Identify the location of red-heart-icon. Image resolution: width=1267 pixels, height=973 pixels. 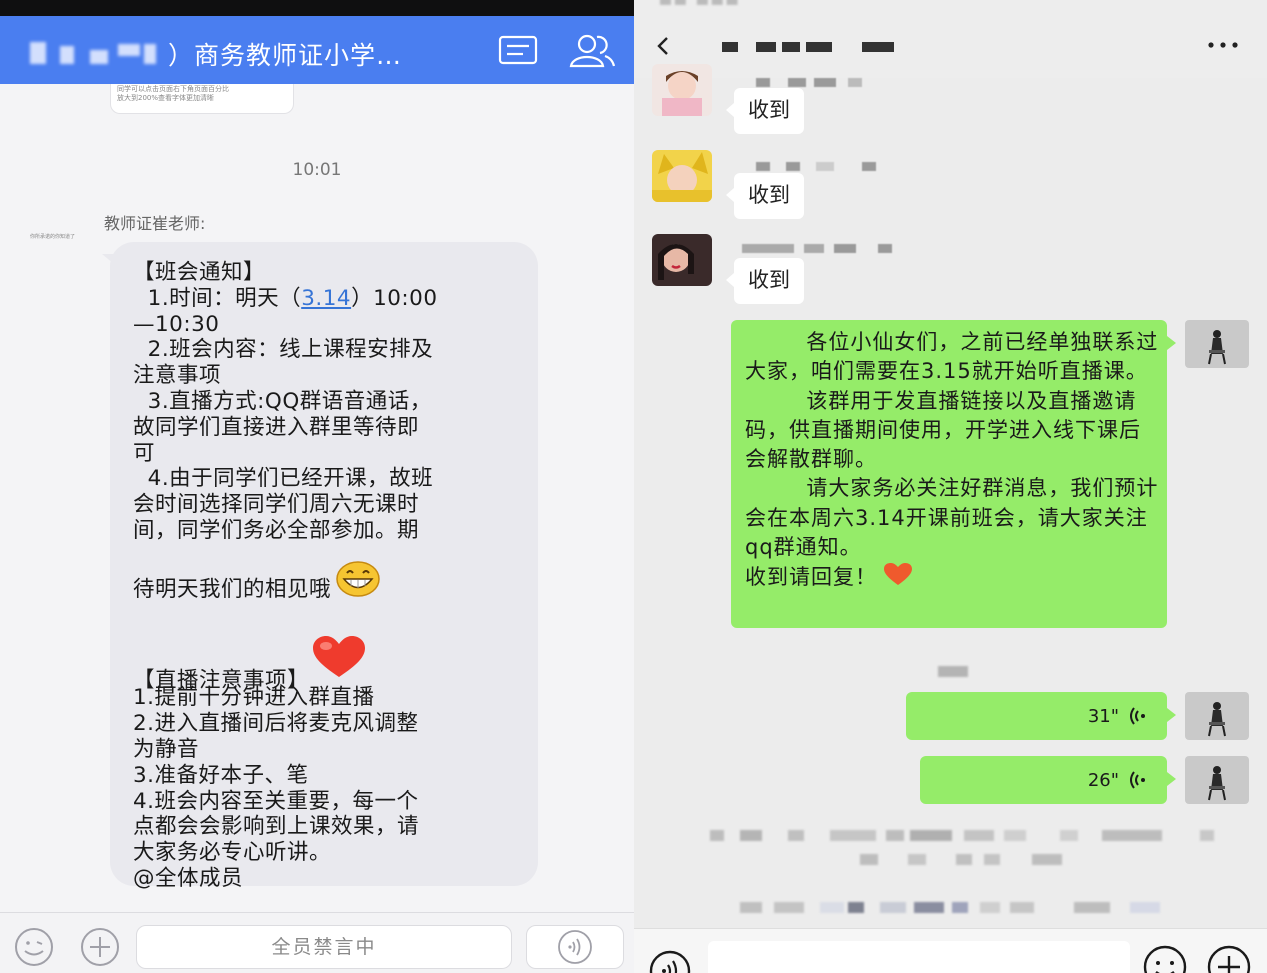
(339, 660).